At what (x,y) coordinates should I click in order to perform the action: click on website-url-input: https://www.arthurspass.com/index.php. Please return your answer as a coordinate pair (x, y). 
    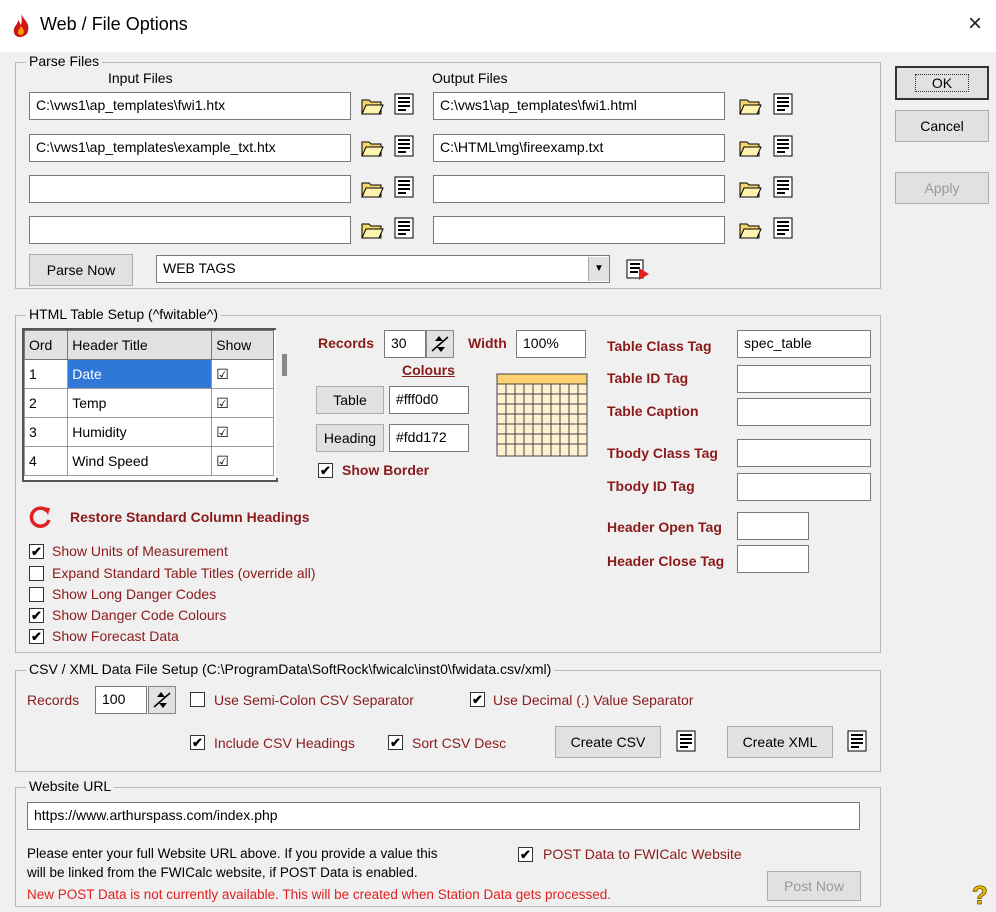
    Looking at the image, I should click on (443, 816).